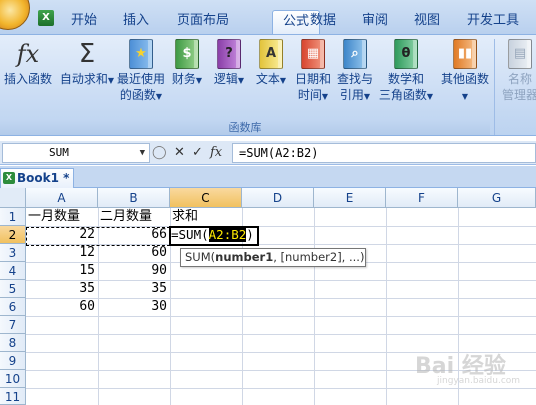 This screenshot has width=536, height=405. Describe the element at coordinates (15, 15) in the screenshot. I see `office-button` at that location.